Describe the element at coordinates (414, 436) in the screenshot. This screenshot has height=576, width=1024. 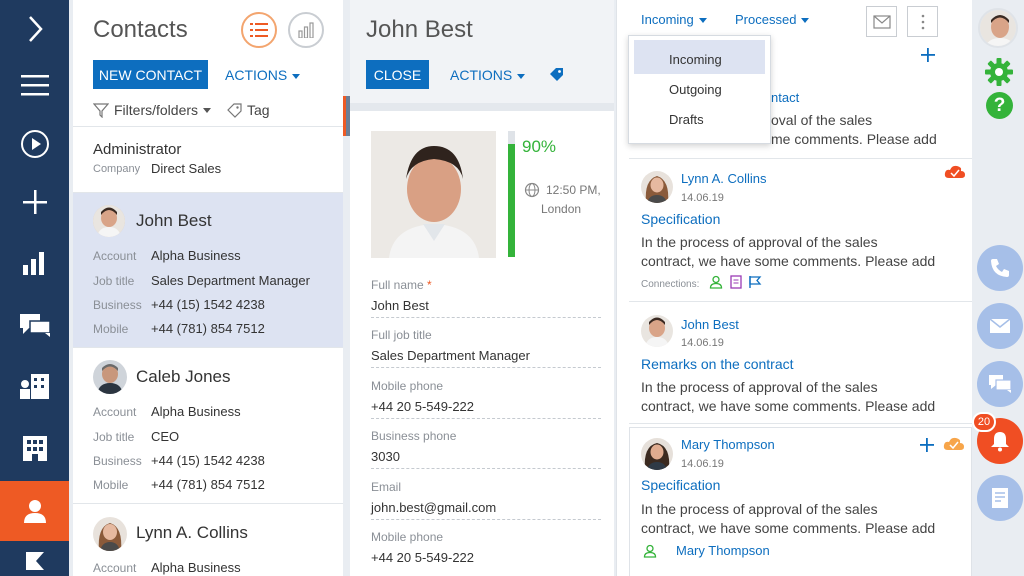
I see `field-label: Business phone` at that location.